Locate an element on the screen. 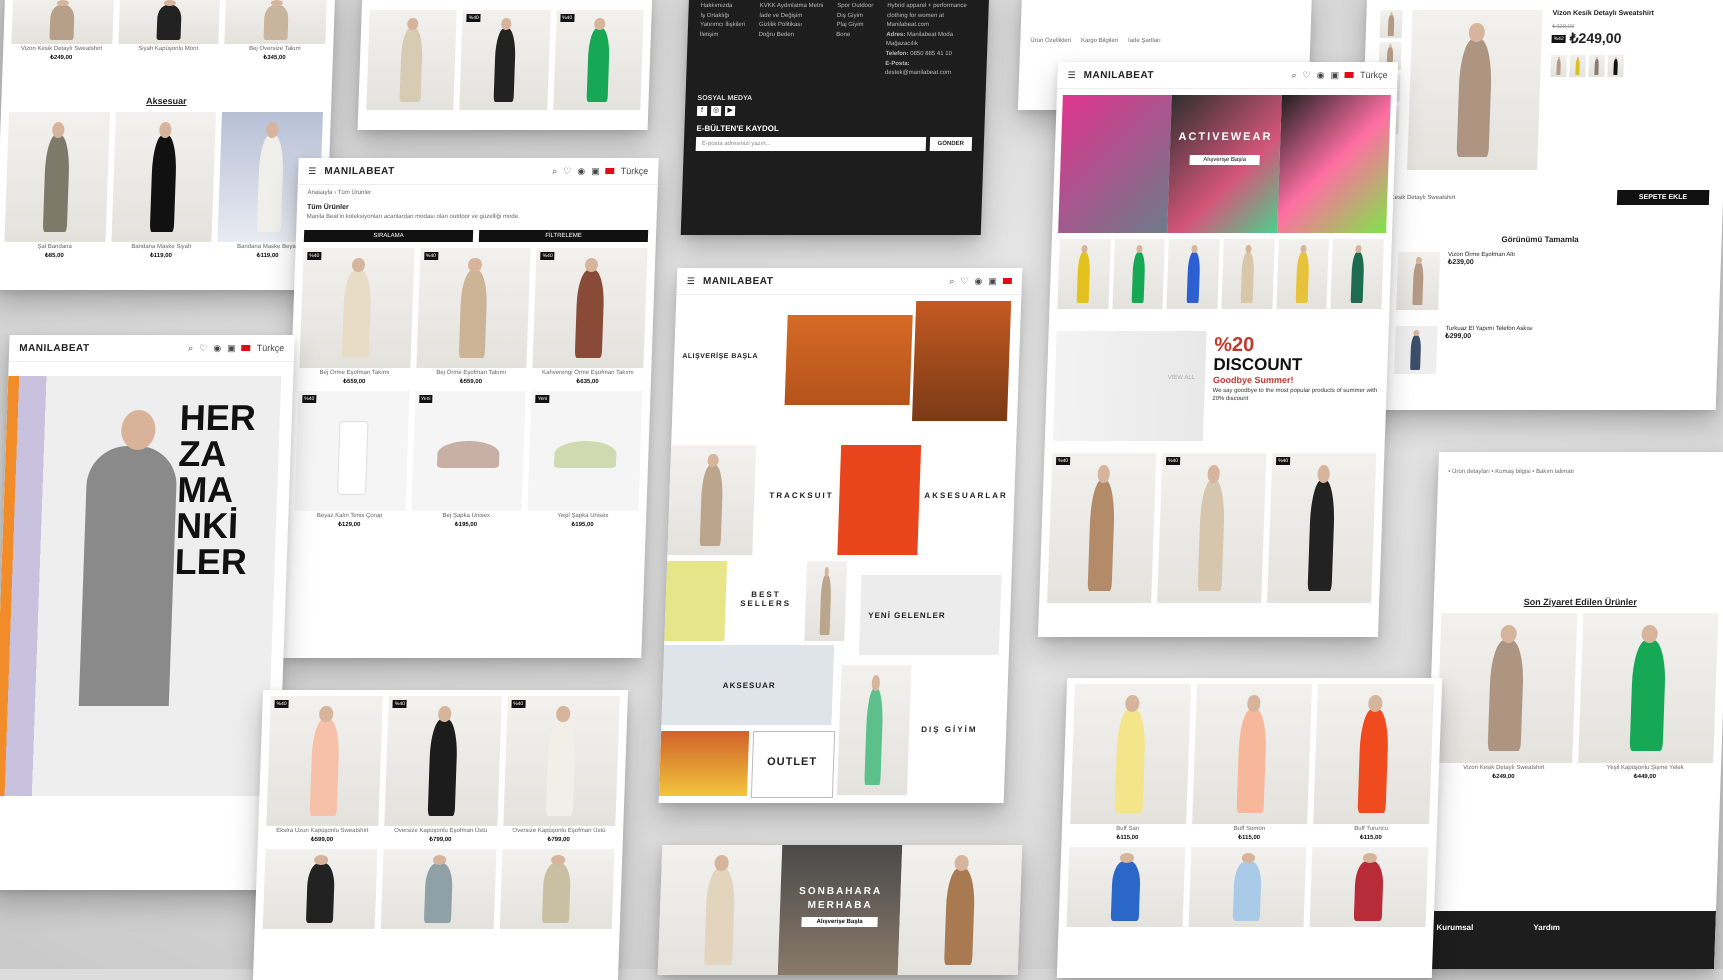 Image resolution: width=1723 pixels, height=980 pixels. product-card: %40 Beyaz Kalın Tenis Çorap ₺129,00 is located at coordinates (352, 459).